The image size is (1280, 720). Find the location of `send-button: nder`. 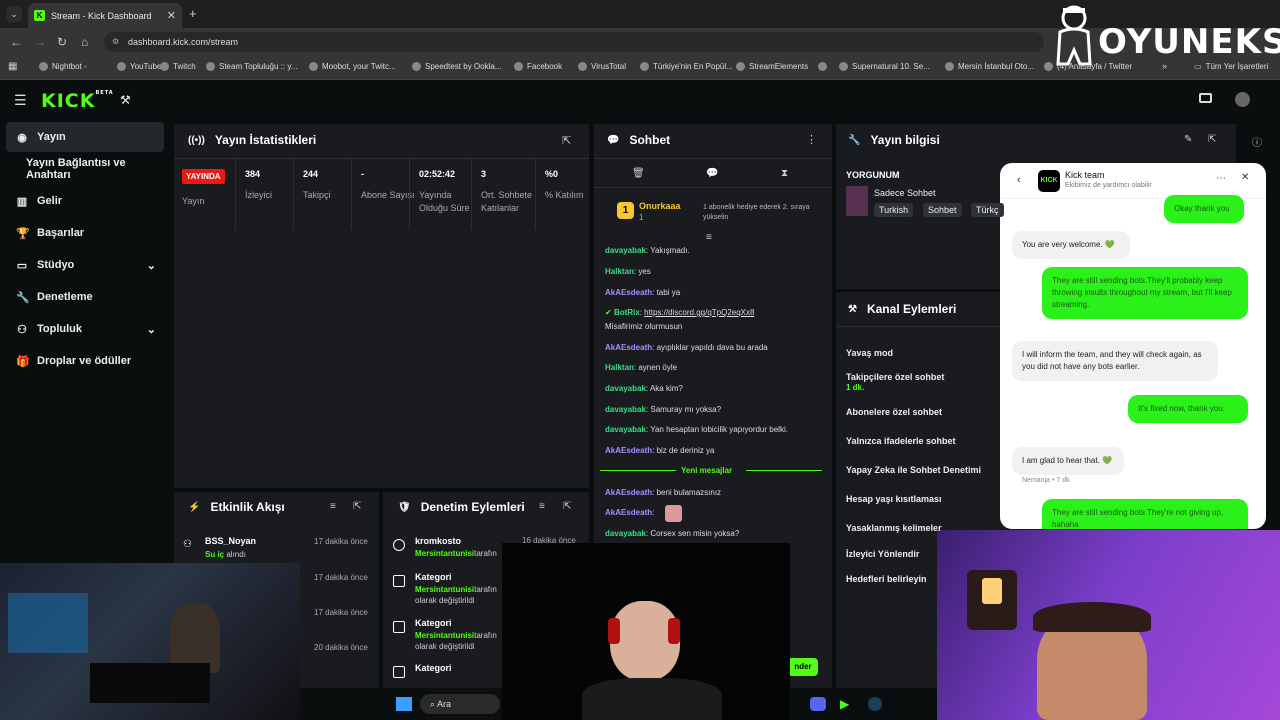

send-button: nder is located at coordinates (803, 667).